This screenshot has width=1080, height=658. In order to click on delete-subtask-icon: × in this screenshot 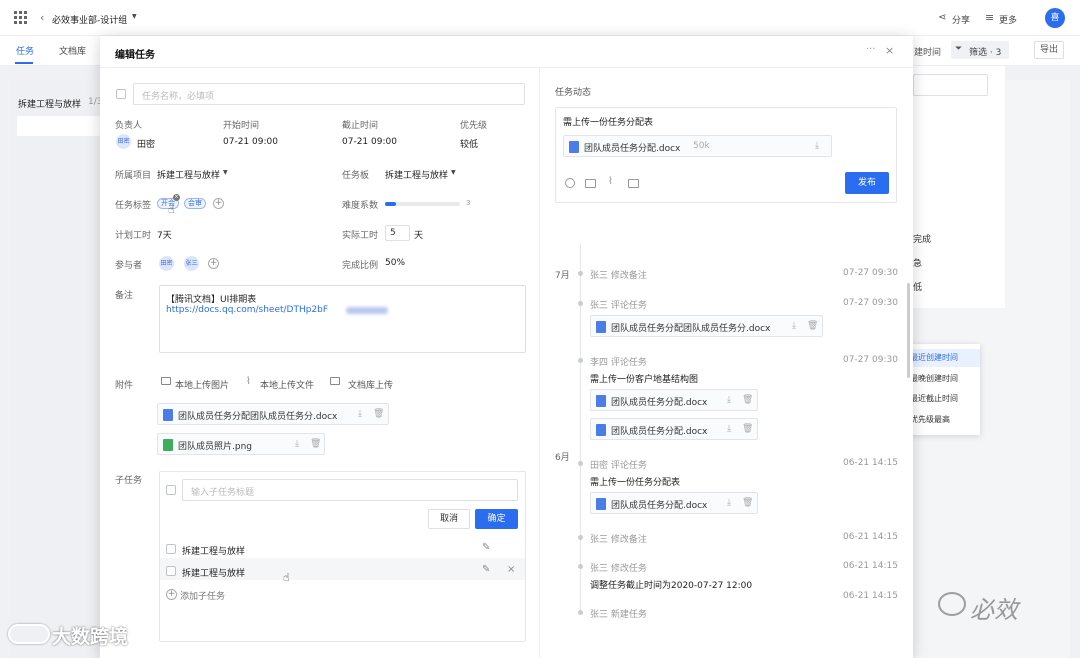, I will do `click(511, 569)`.